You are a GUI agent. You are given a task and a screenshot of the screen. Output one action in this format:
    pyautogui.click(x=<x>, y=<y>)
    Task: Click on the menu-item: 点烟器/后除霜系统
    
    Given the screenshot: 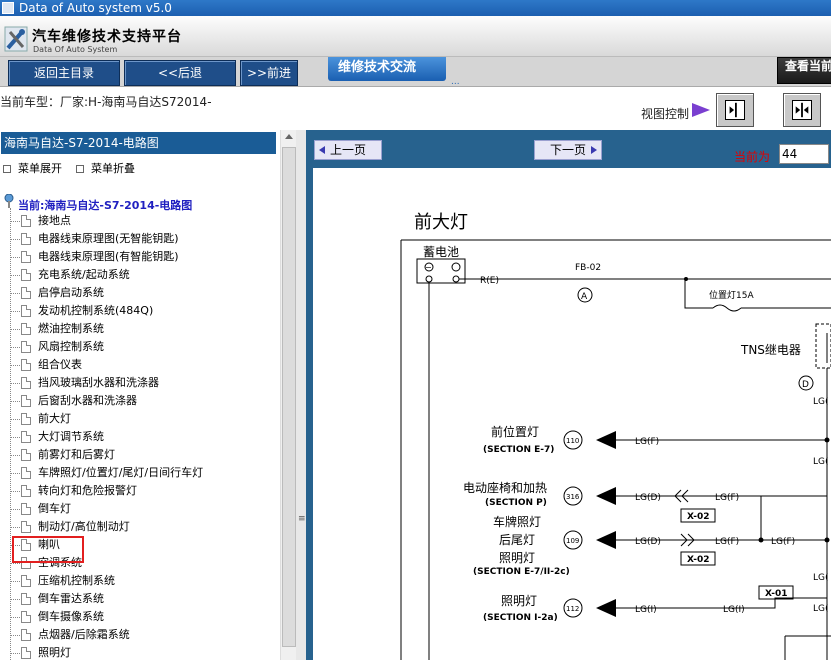 What is the action you would take?
    pyautogui.click(x=140, y=635)
    